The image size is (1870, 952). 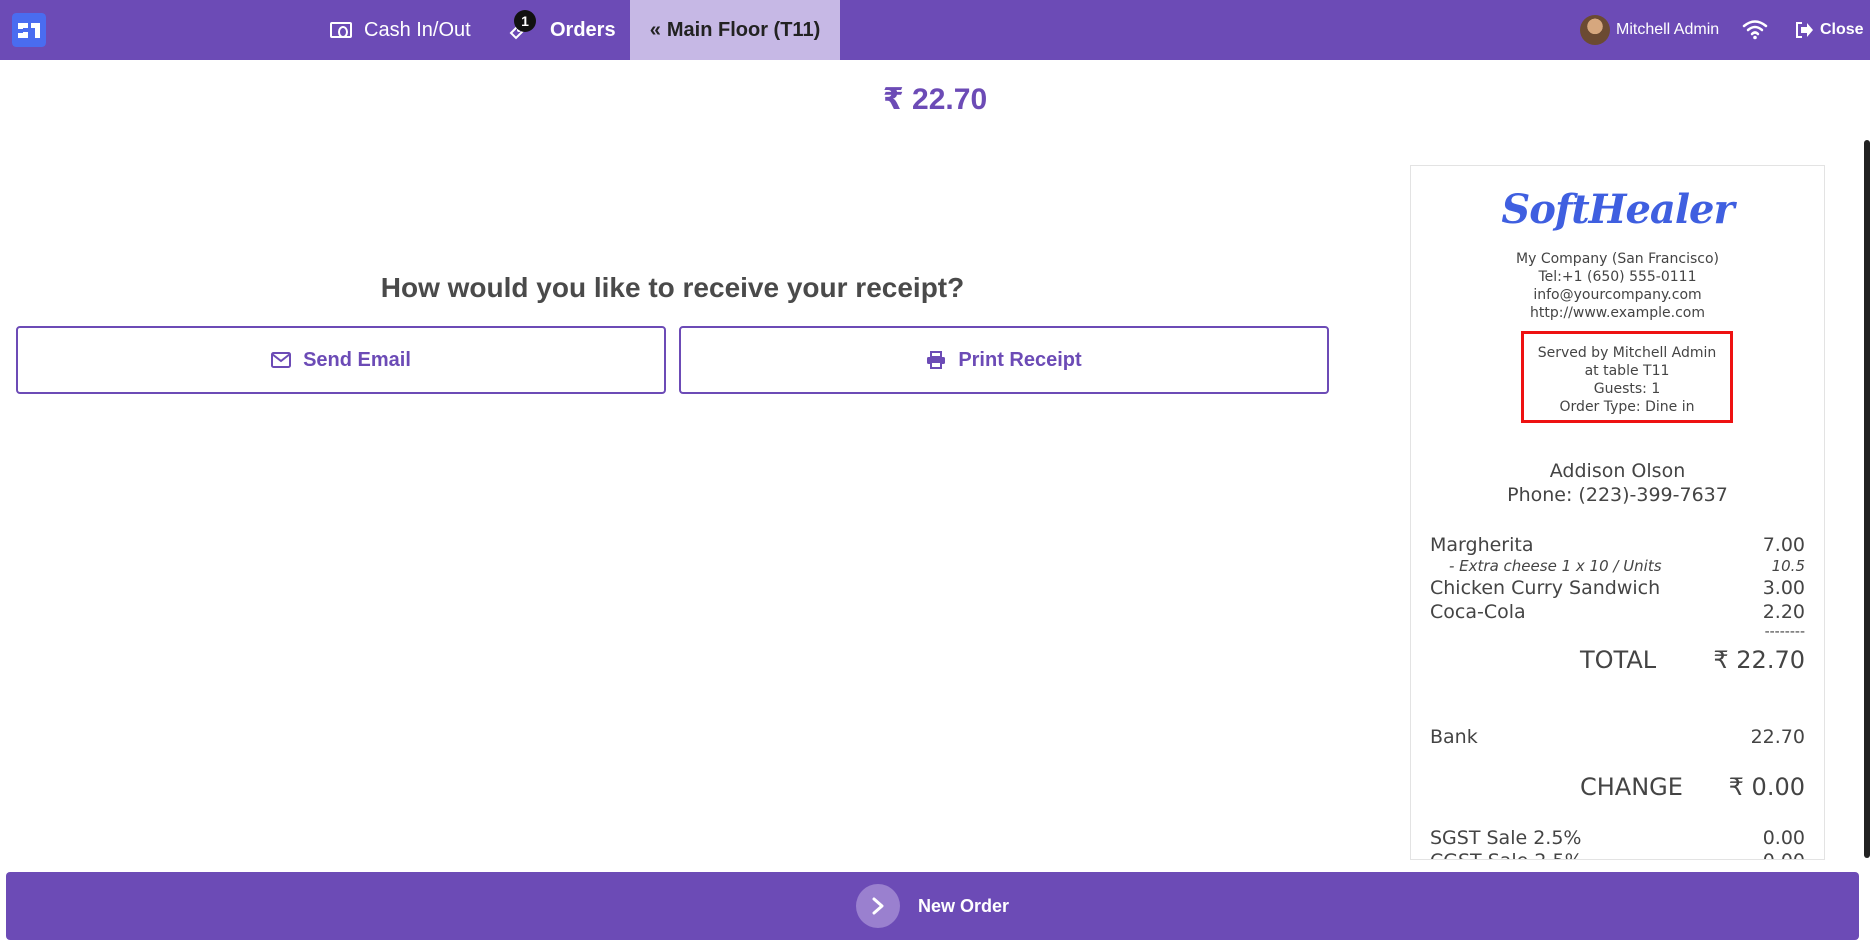 What do you see at coordinates (877, 906) in the screenshot?
I see `chevron-right-icon` at bounding box center [877, 906].